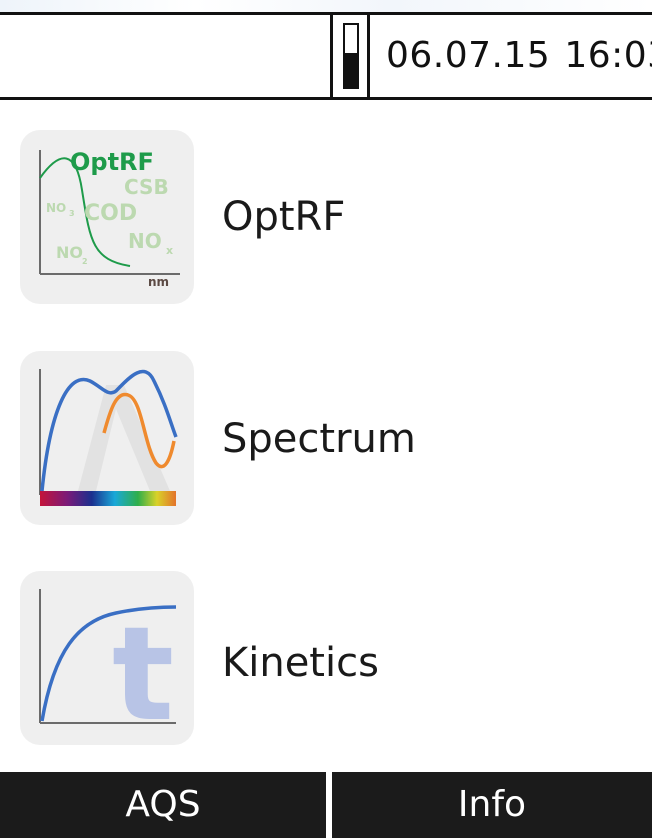  Describe the element at coordinates (146, 187) in the screenshot. I see `csb-label: CSB` at that location.